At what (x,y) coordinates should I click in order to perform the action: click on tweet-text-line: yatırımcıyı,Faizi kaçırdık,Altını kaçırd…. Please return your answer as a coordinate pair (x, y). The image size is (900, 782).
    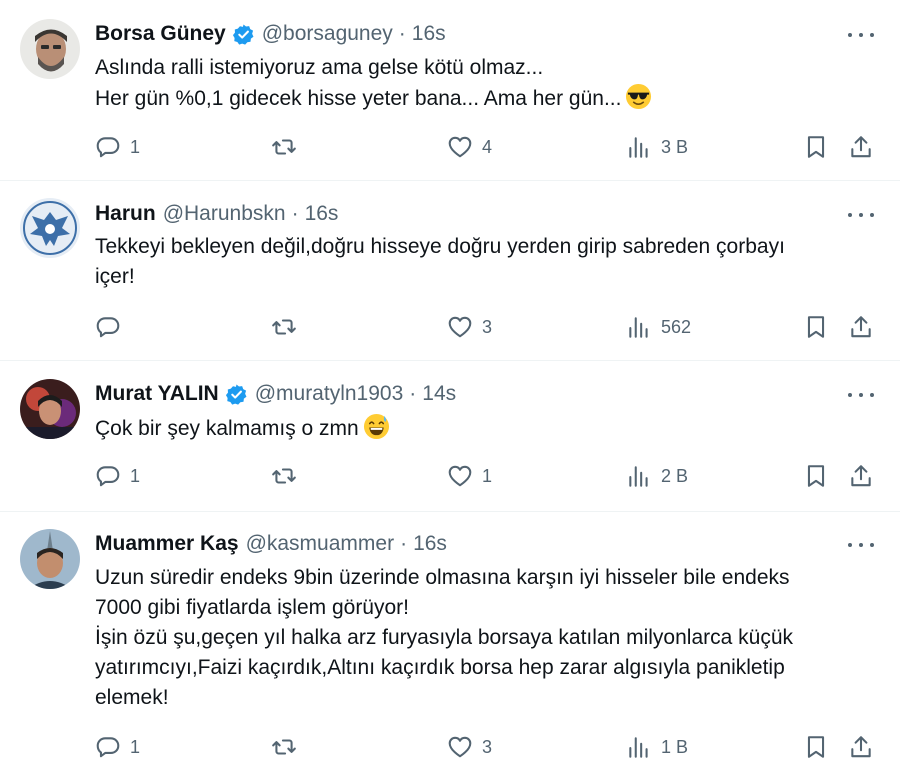
    Looking at the image, I should click on (440, 667).